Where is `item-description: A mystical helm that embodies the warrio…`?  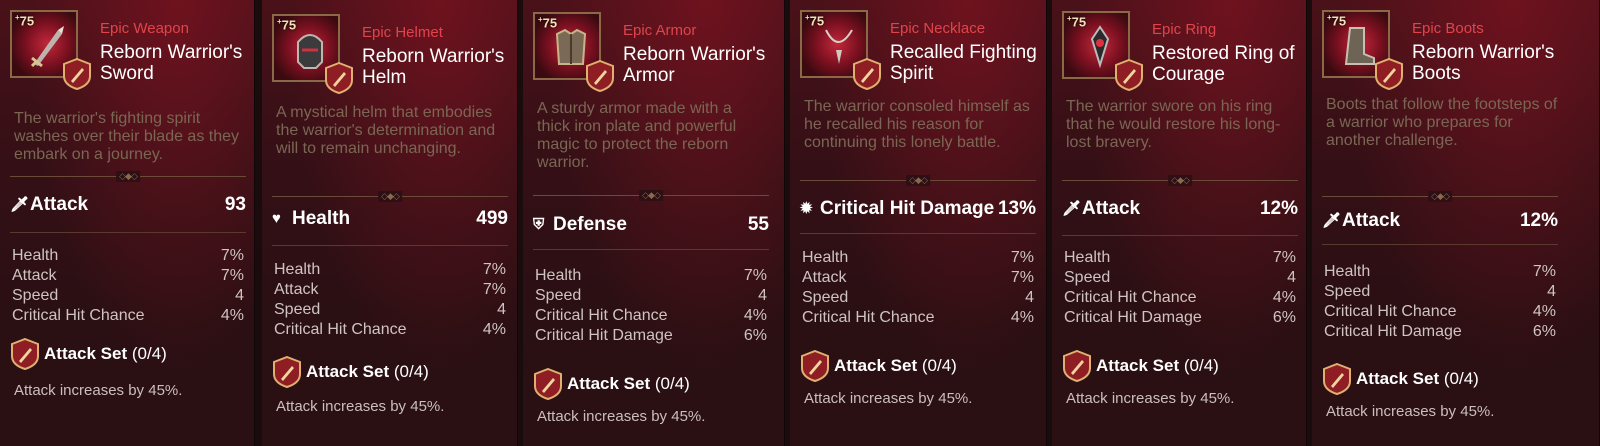 item-description: A mystical helm that embodies the warrio… is located at coordinates (386, 130).